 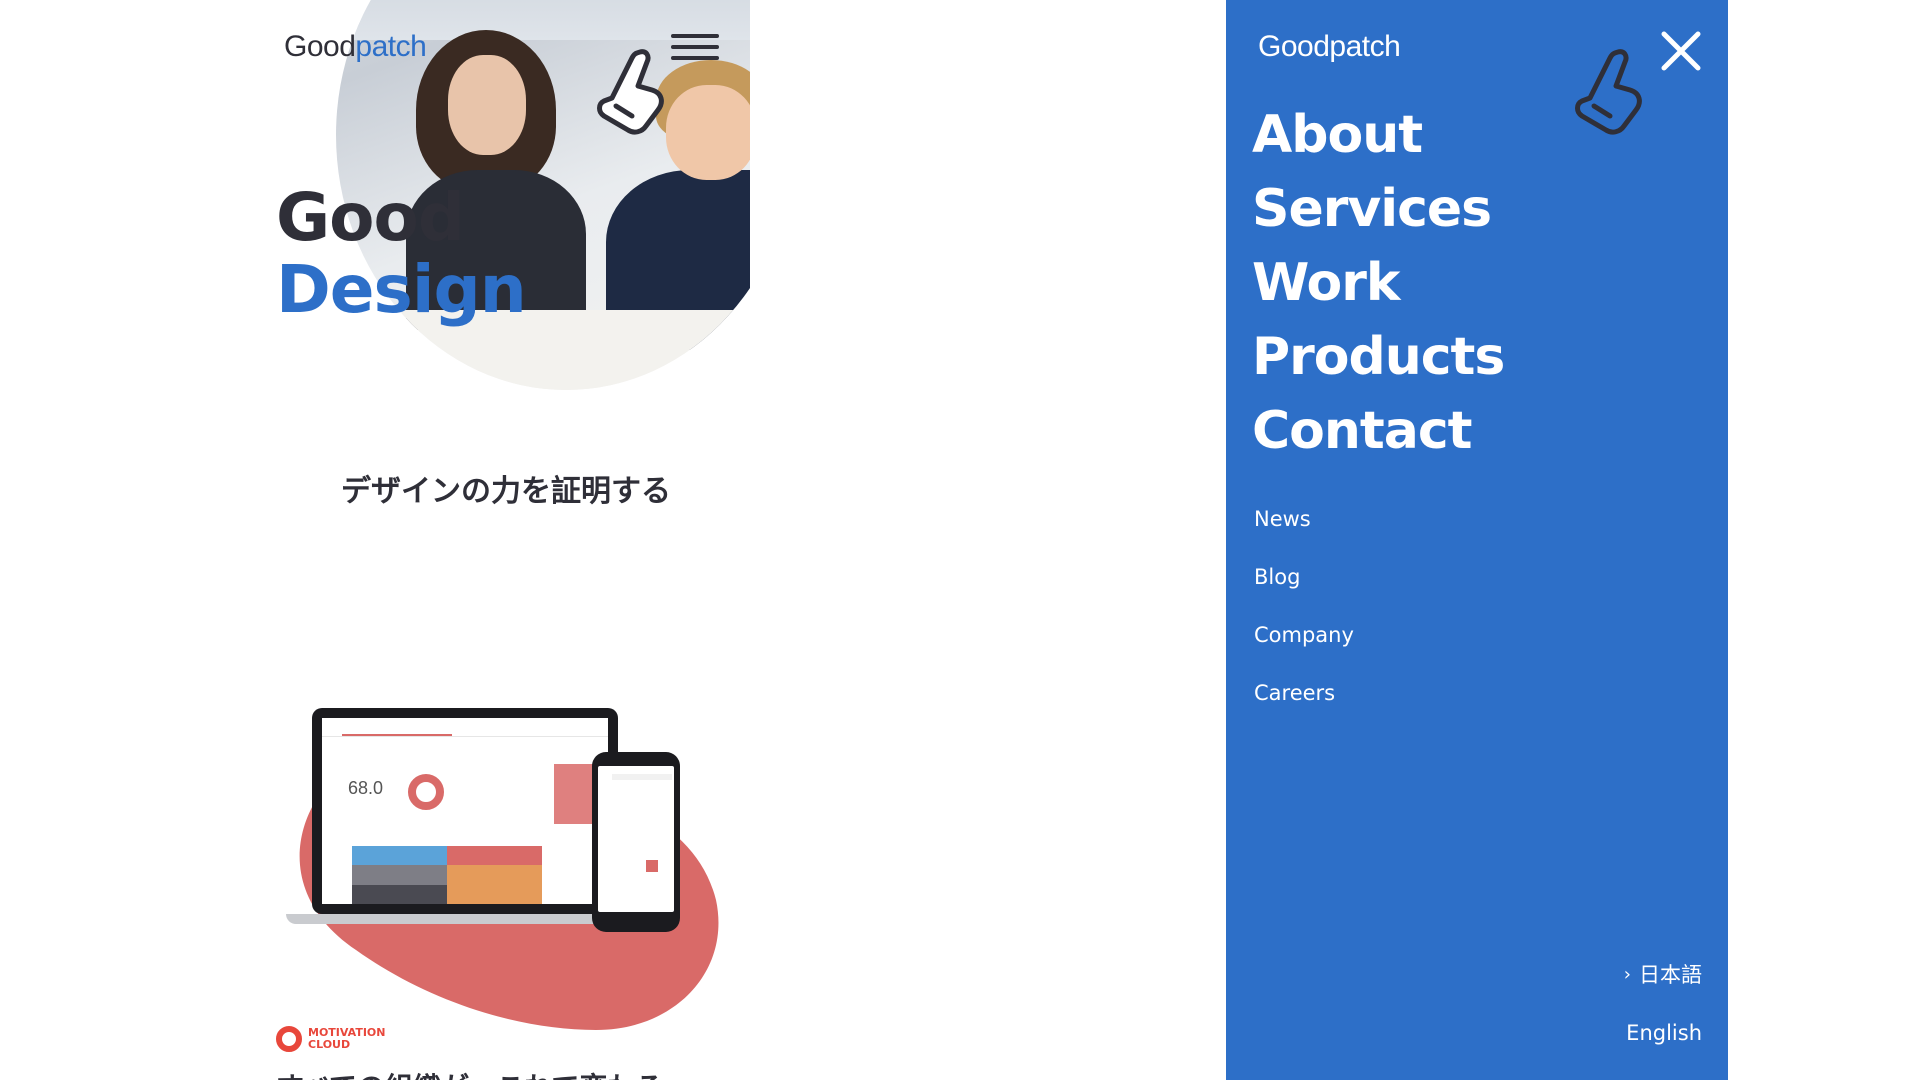 What do you see at coordinates (506, 491) in the screenshot?
I see `tagline: デザインの力を証明する` at bounding box center [506, 491].